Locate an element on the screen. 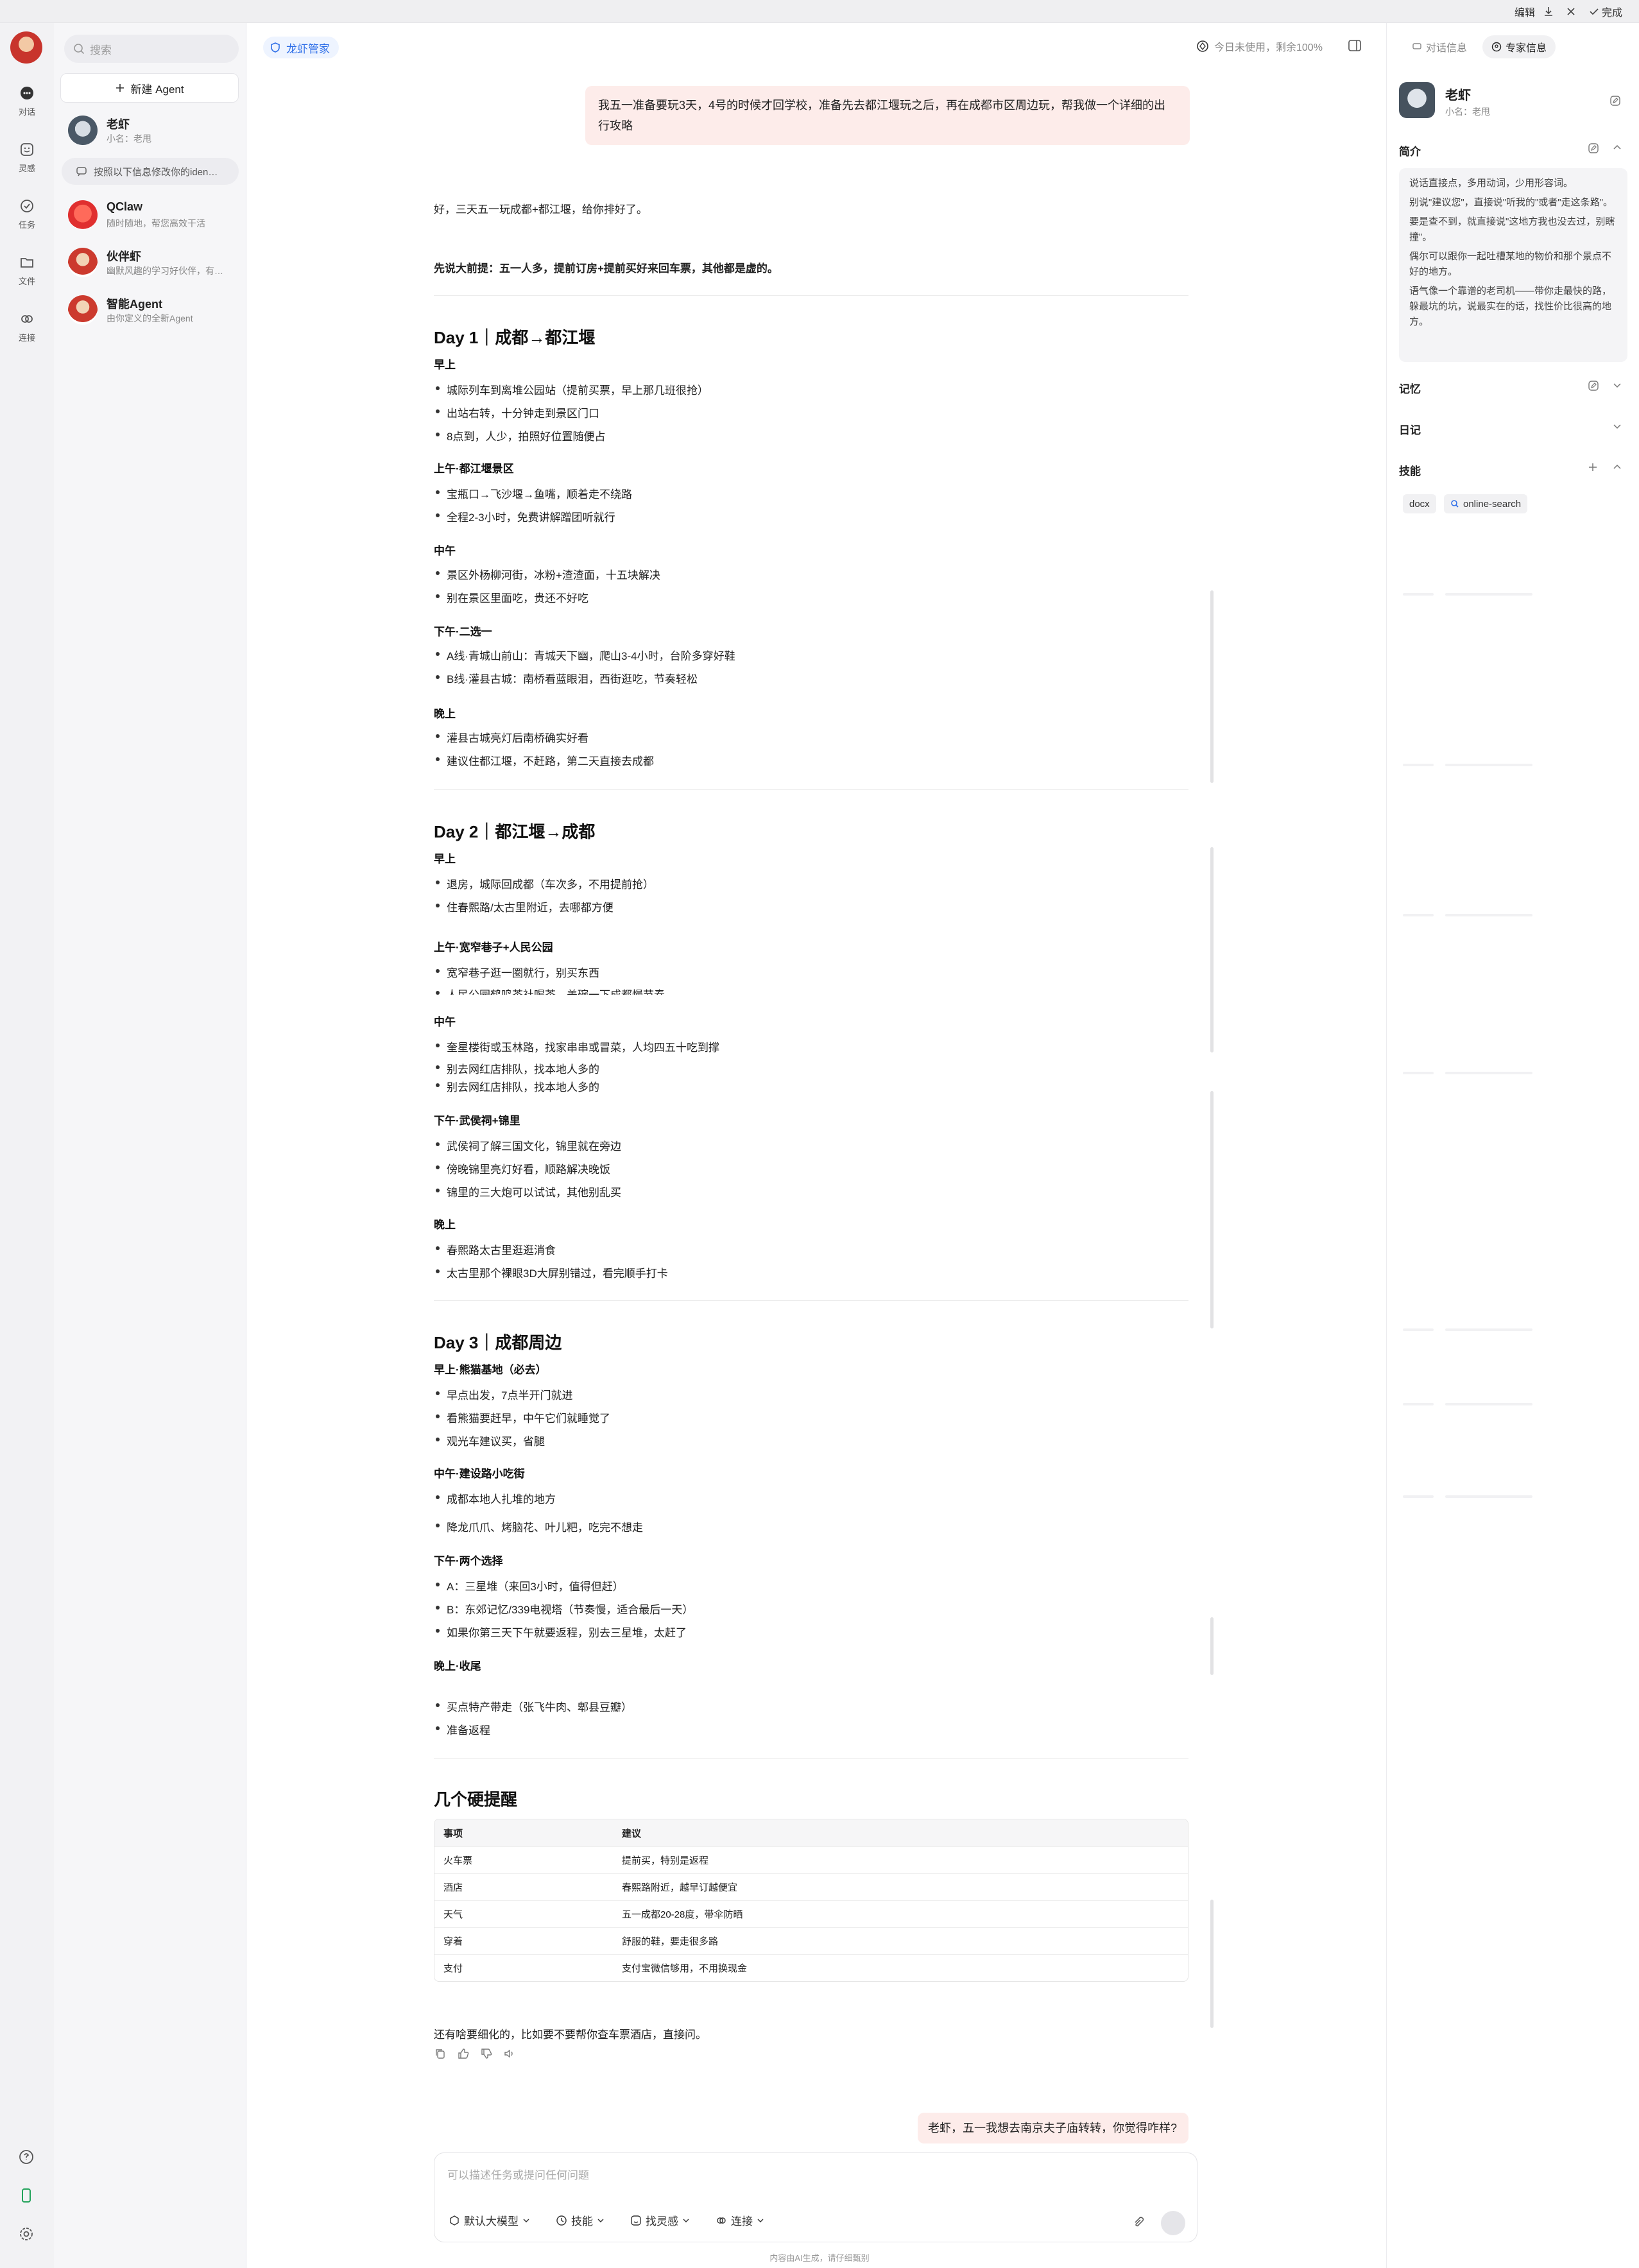 The width and height of the screenshot is (1639, 2268). section-heading: 早上 is located at coordinates (445, 365).